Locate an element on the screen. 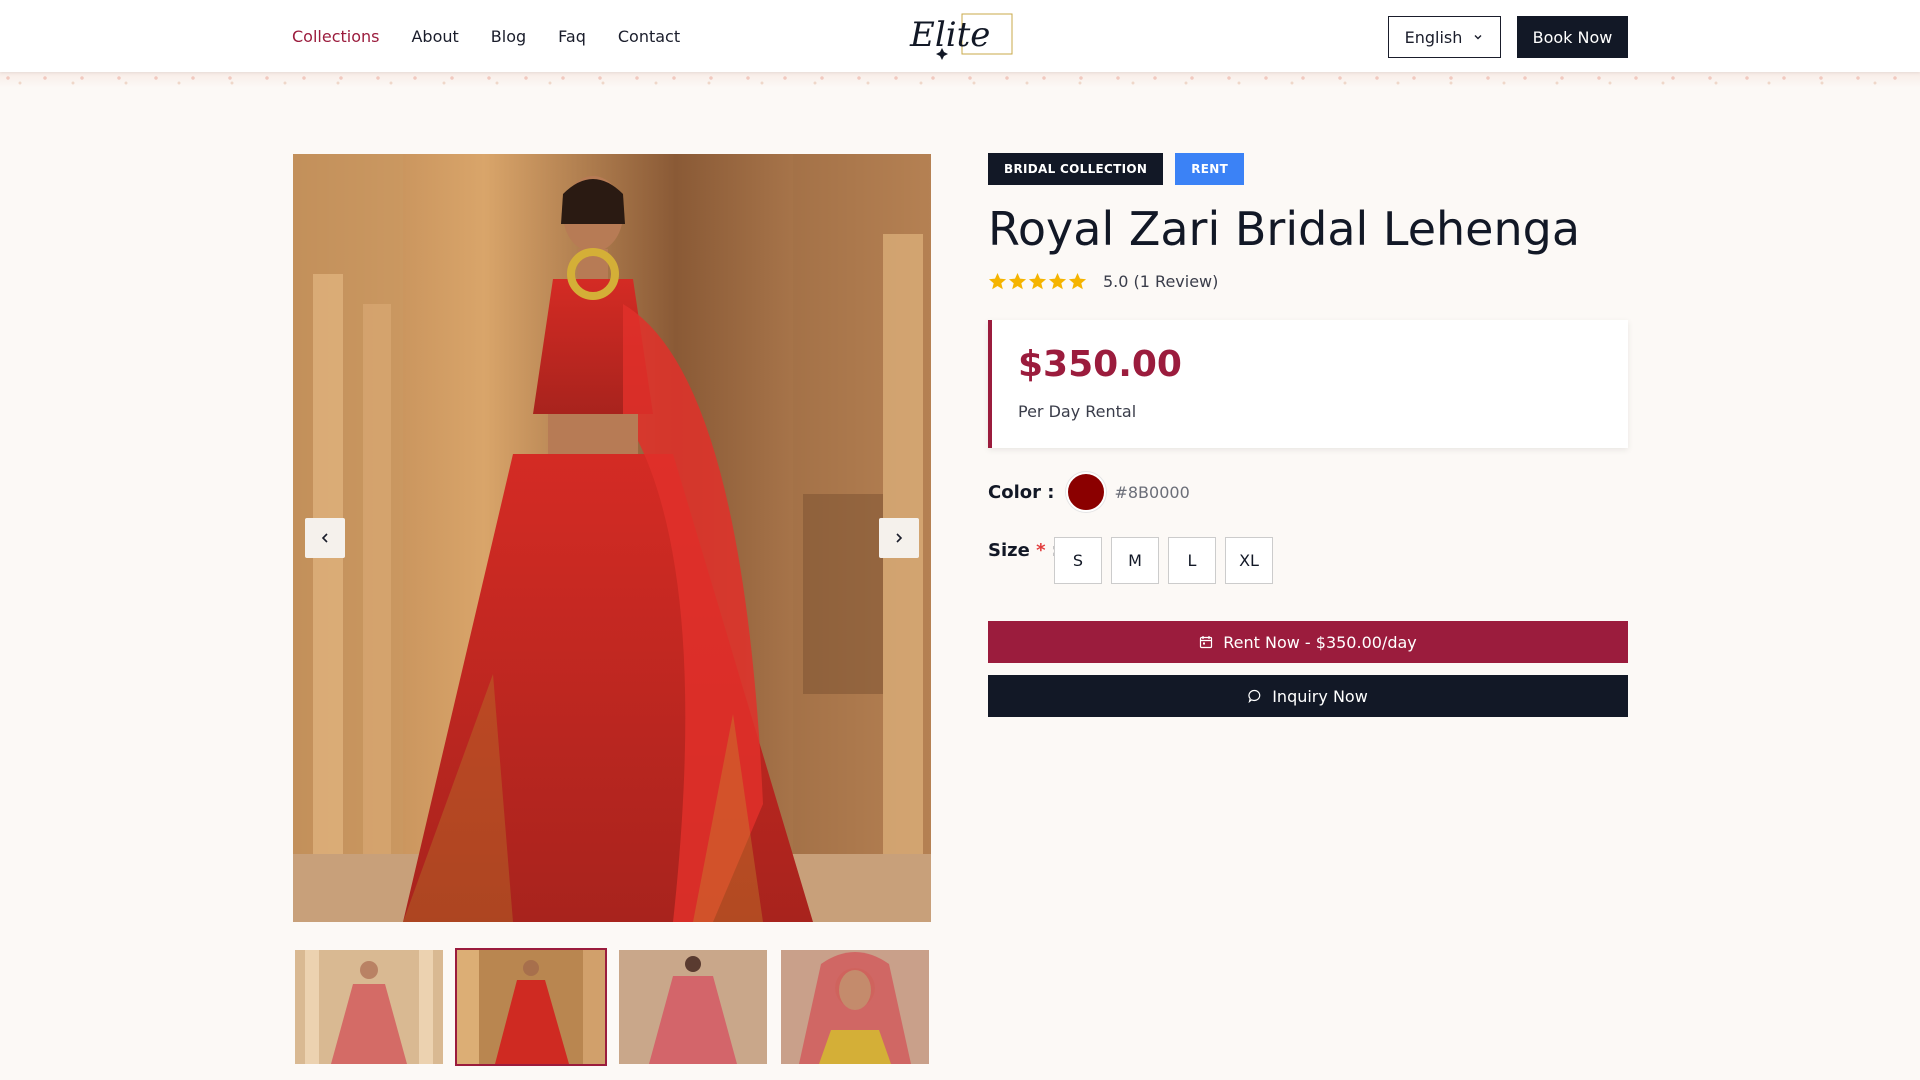  chat-bubble-icon is located at coordinates (1254, 696).